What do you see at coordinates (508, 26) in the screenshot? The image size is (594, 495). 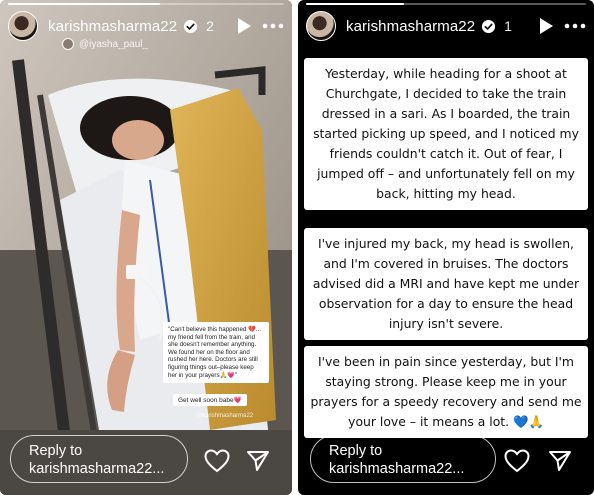 I see `story-time: 1` at bounding box center [508, 26].